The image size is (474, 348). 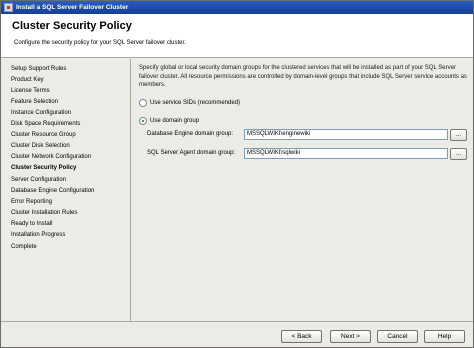 What do you see at coordinates (44, 213) in the screenshot?
I see `sidebar-item-cluster-installation-rules: Cluster Installation Rules` at bounding box center [44, 213].